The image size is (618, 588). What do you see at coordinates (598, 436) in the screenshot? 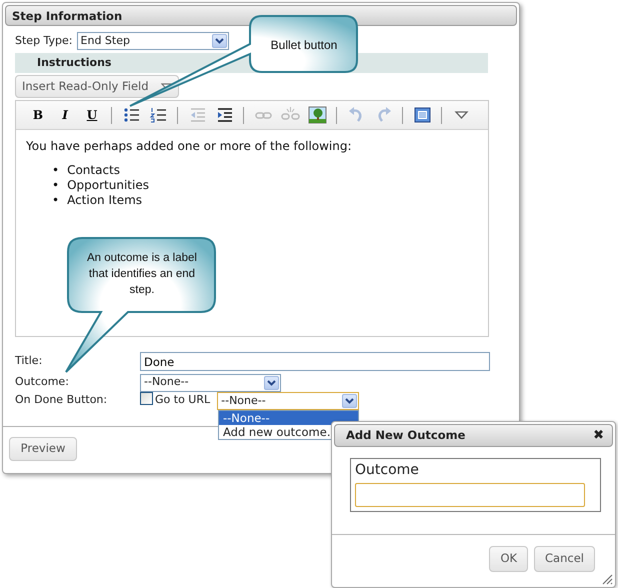
I see `close-button: ✖` at bounding box center [598, 436].